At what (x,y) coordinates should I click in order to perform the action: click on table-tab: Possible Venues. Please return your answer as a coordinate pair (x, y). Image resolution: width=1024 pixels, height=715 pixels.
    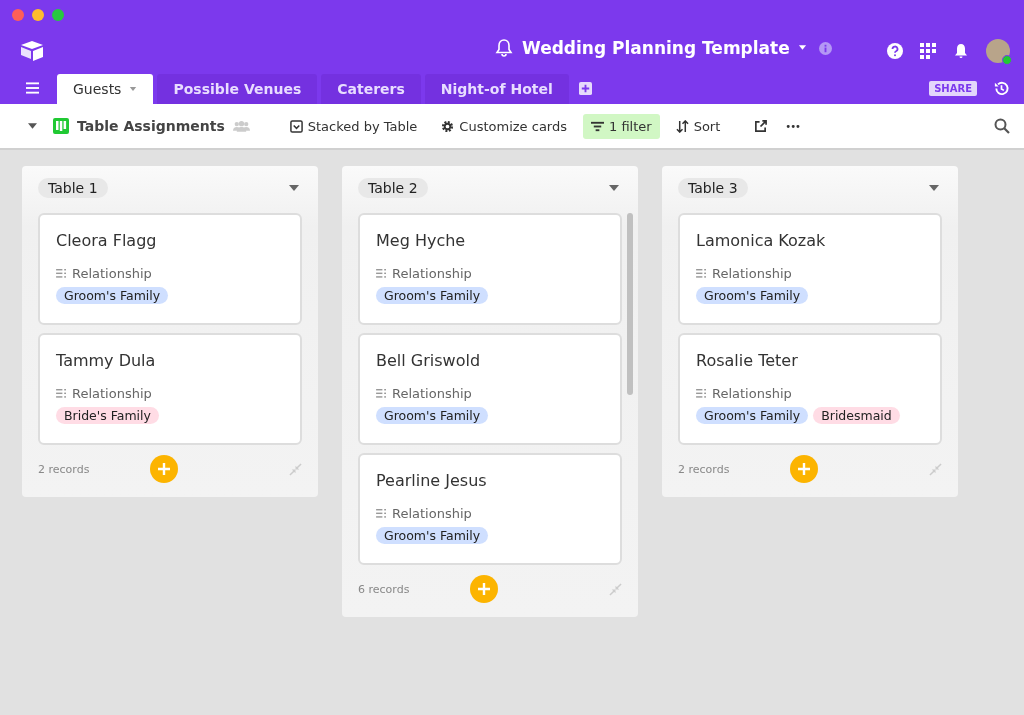
    Looking at the image, I should click on (237, 89).